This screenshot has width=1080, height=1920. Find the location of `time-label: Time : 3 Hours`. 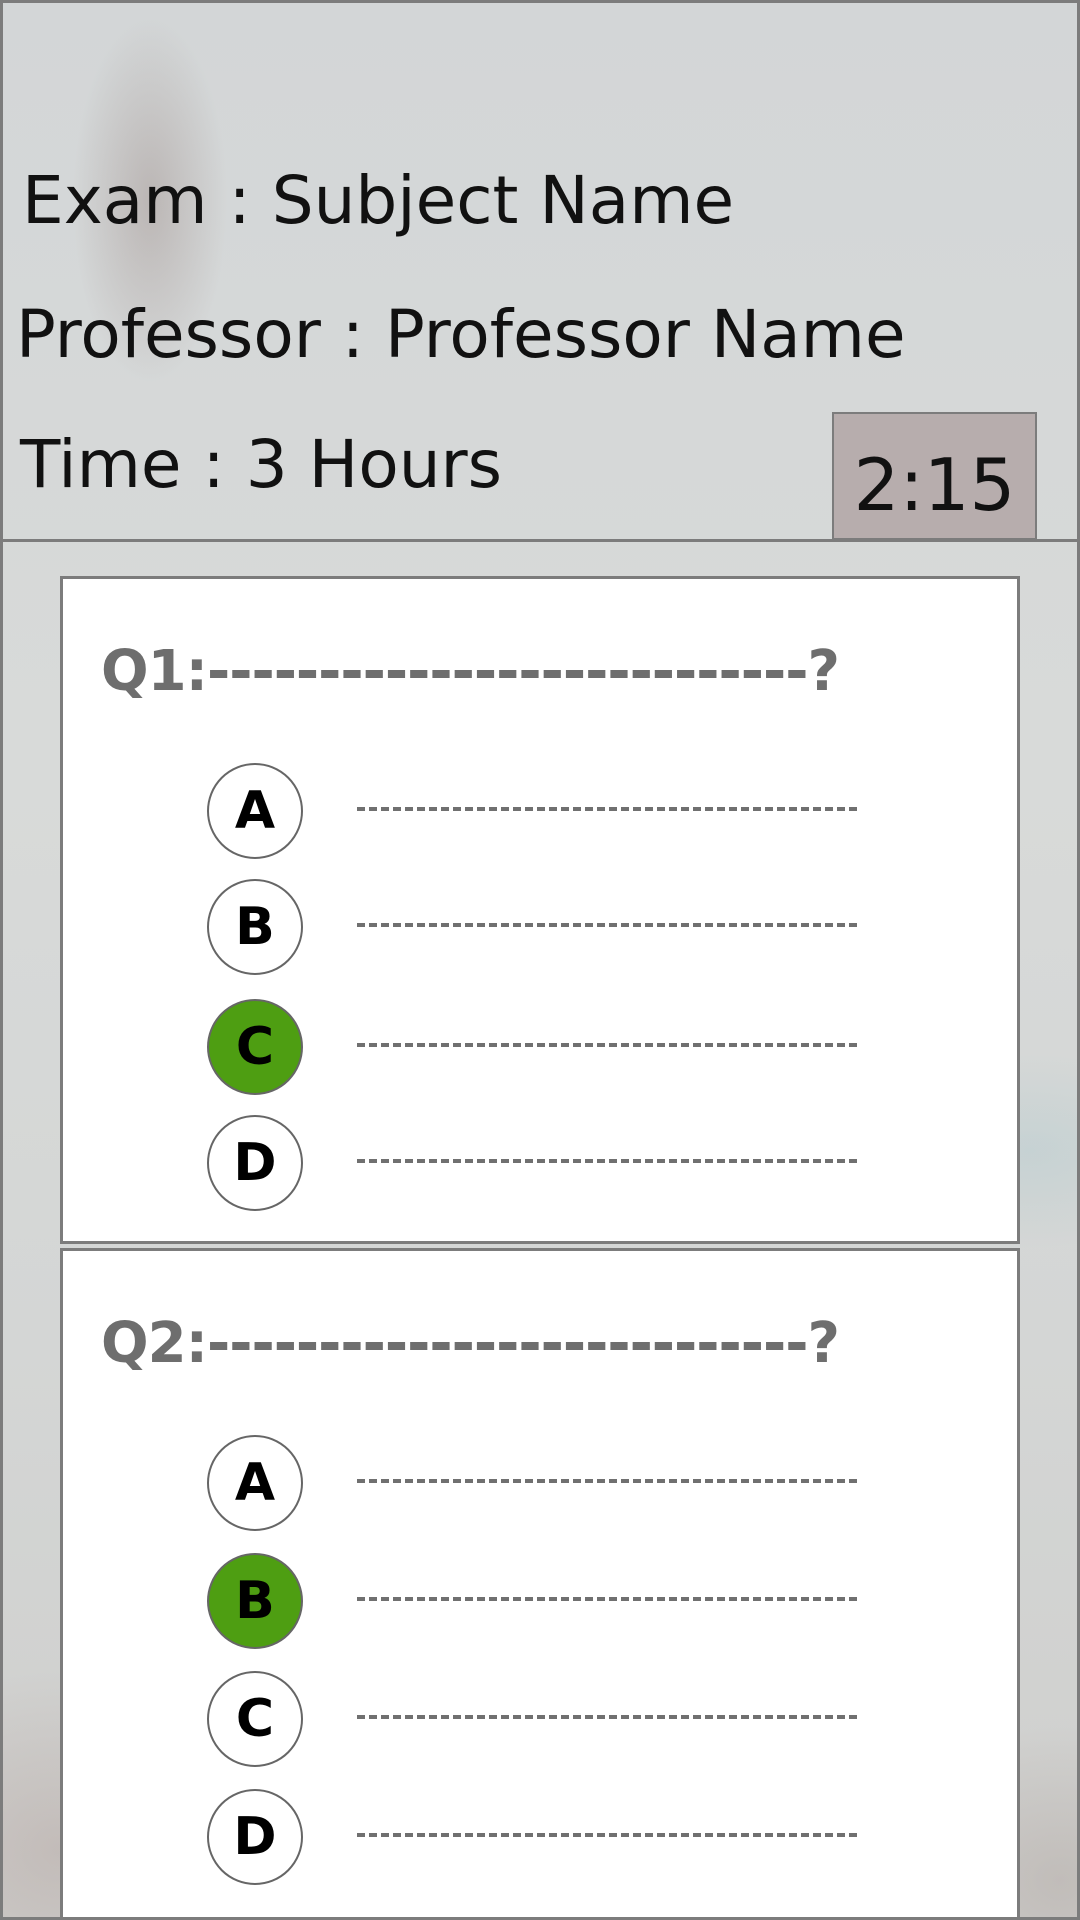

time-label: Time : 3 Hours is located at coordinates (261, 464).